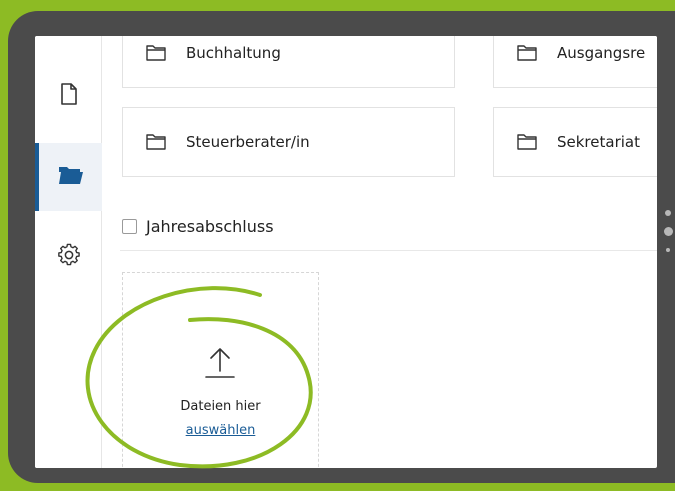 The image size is (675, 491). I want to click on upload-dropzone: Dateien hier auswählen, so click(220, 370).